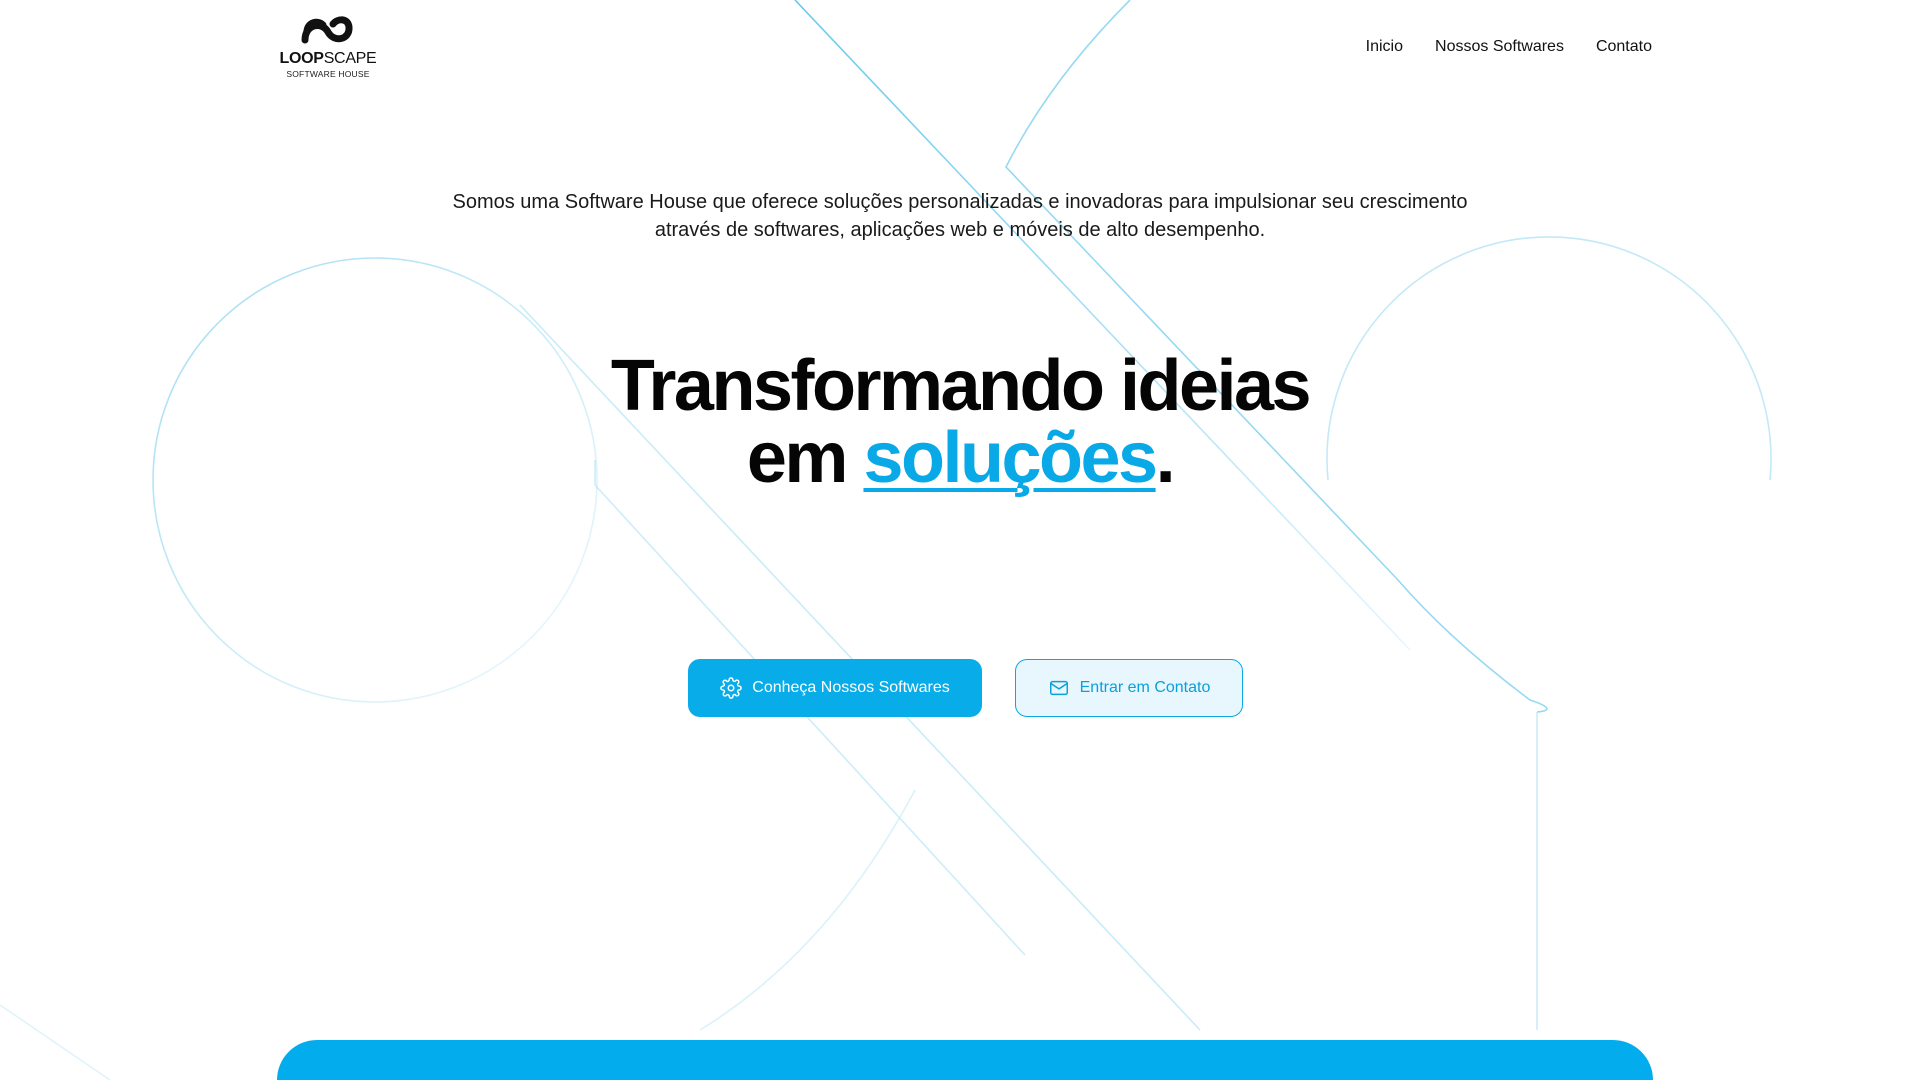 The width and height of the screenshot is (1920, 1080). What do you see at coordinates (965, 1060) in the screenshot?
I see `blue-feature-banner` at bounding box center [965, 1060].